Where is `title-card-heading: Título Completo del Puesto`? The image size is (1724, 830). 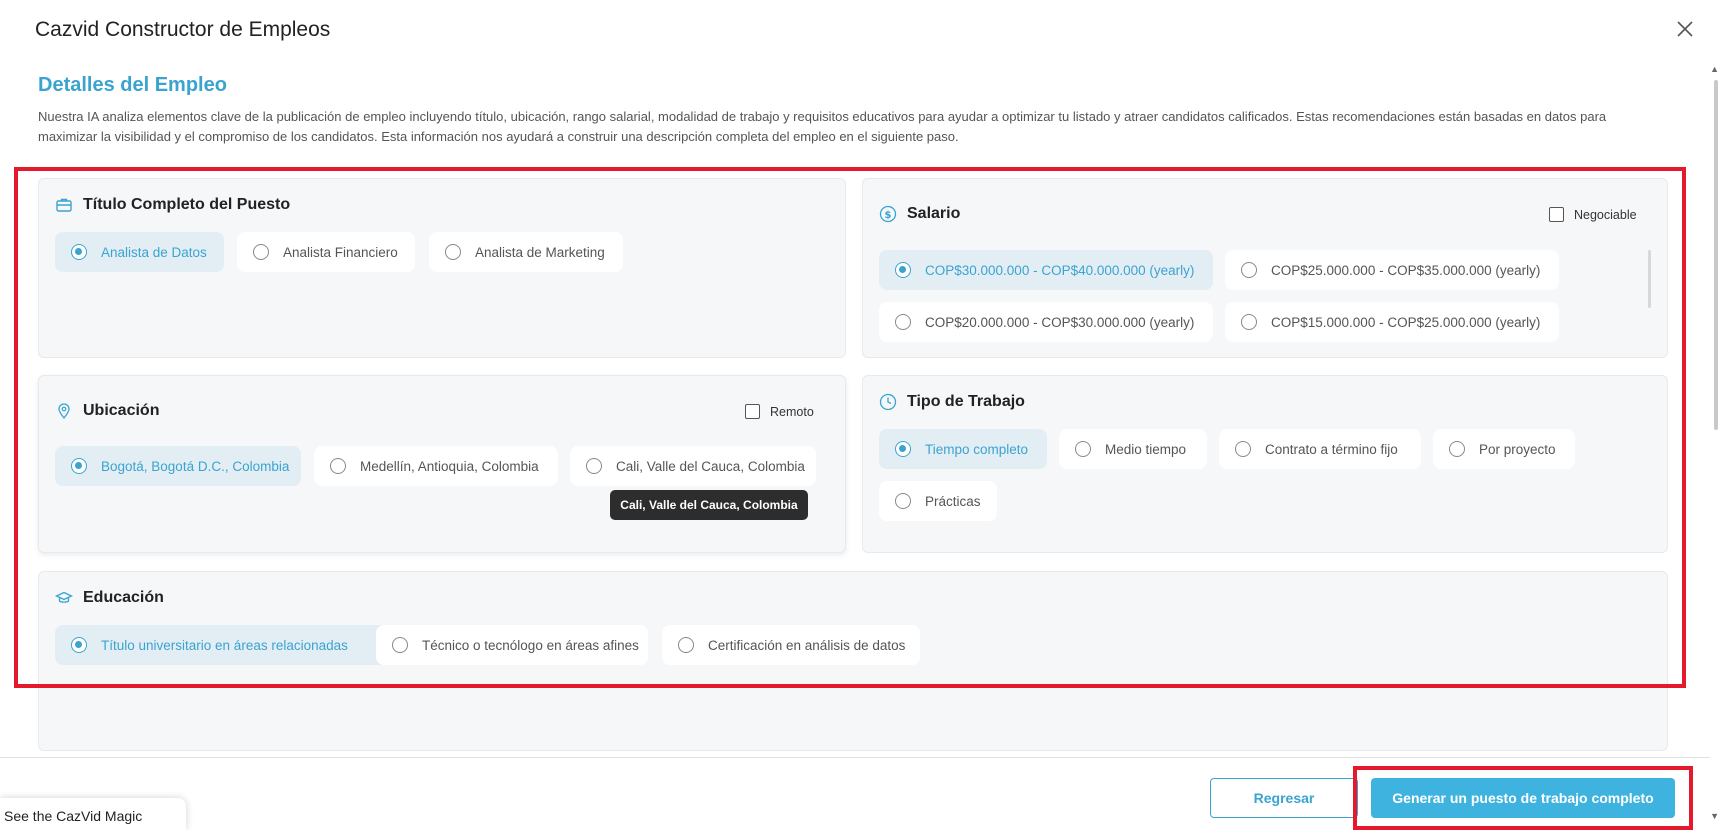
title-card-heading: Título Completo del Puesto is located at coordinates (172, 205).